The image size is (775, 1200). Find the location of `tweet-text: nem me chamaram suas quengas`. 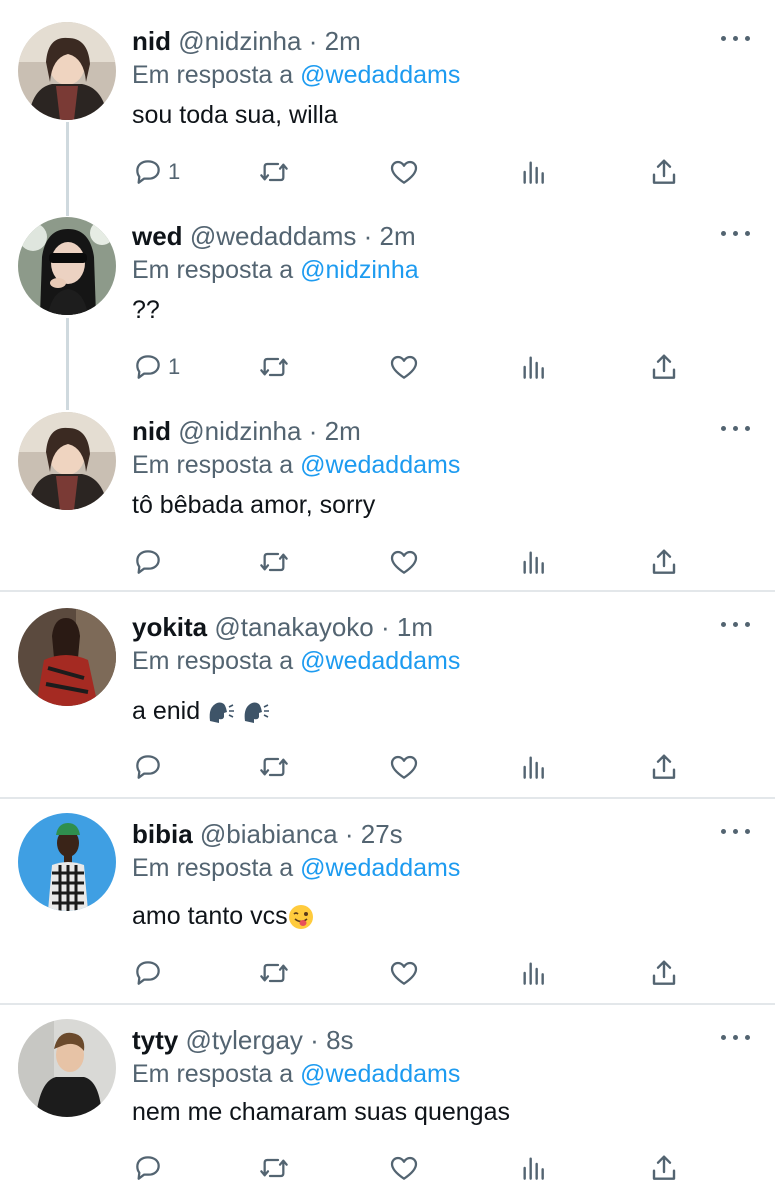

tweet-text: nem me chamaram suas quengas is located at coordinates (321, 1112).